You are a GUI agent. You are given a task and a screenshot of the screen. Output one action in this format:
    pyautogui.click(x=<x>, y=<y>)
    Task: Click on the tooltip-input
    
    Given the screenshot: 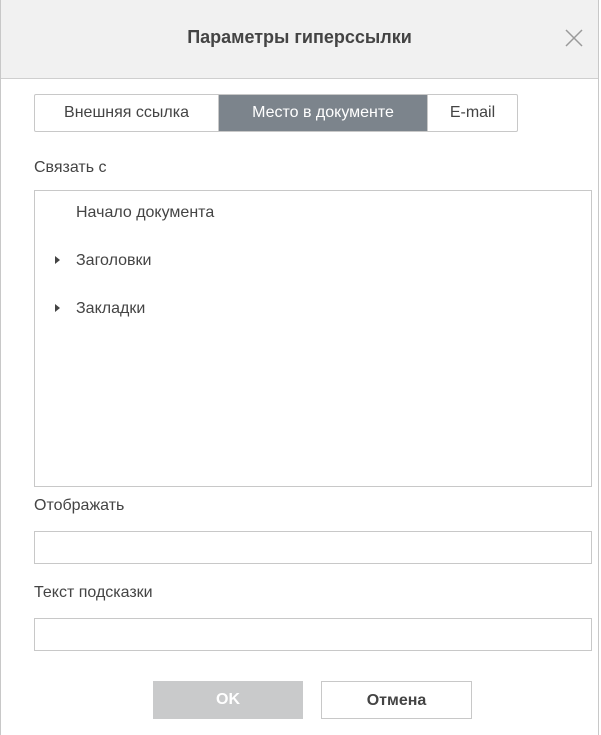 What is the action you would take?
    pyautogui.click(x=313, y=634)
    